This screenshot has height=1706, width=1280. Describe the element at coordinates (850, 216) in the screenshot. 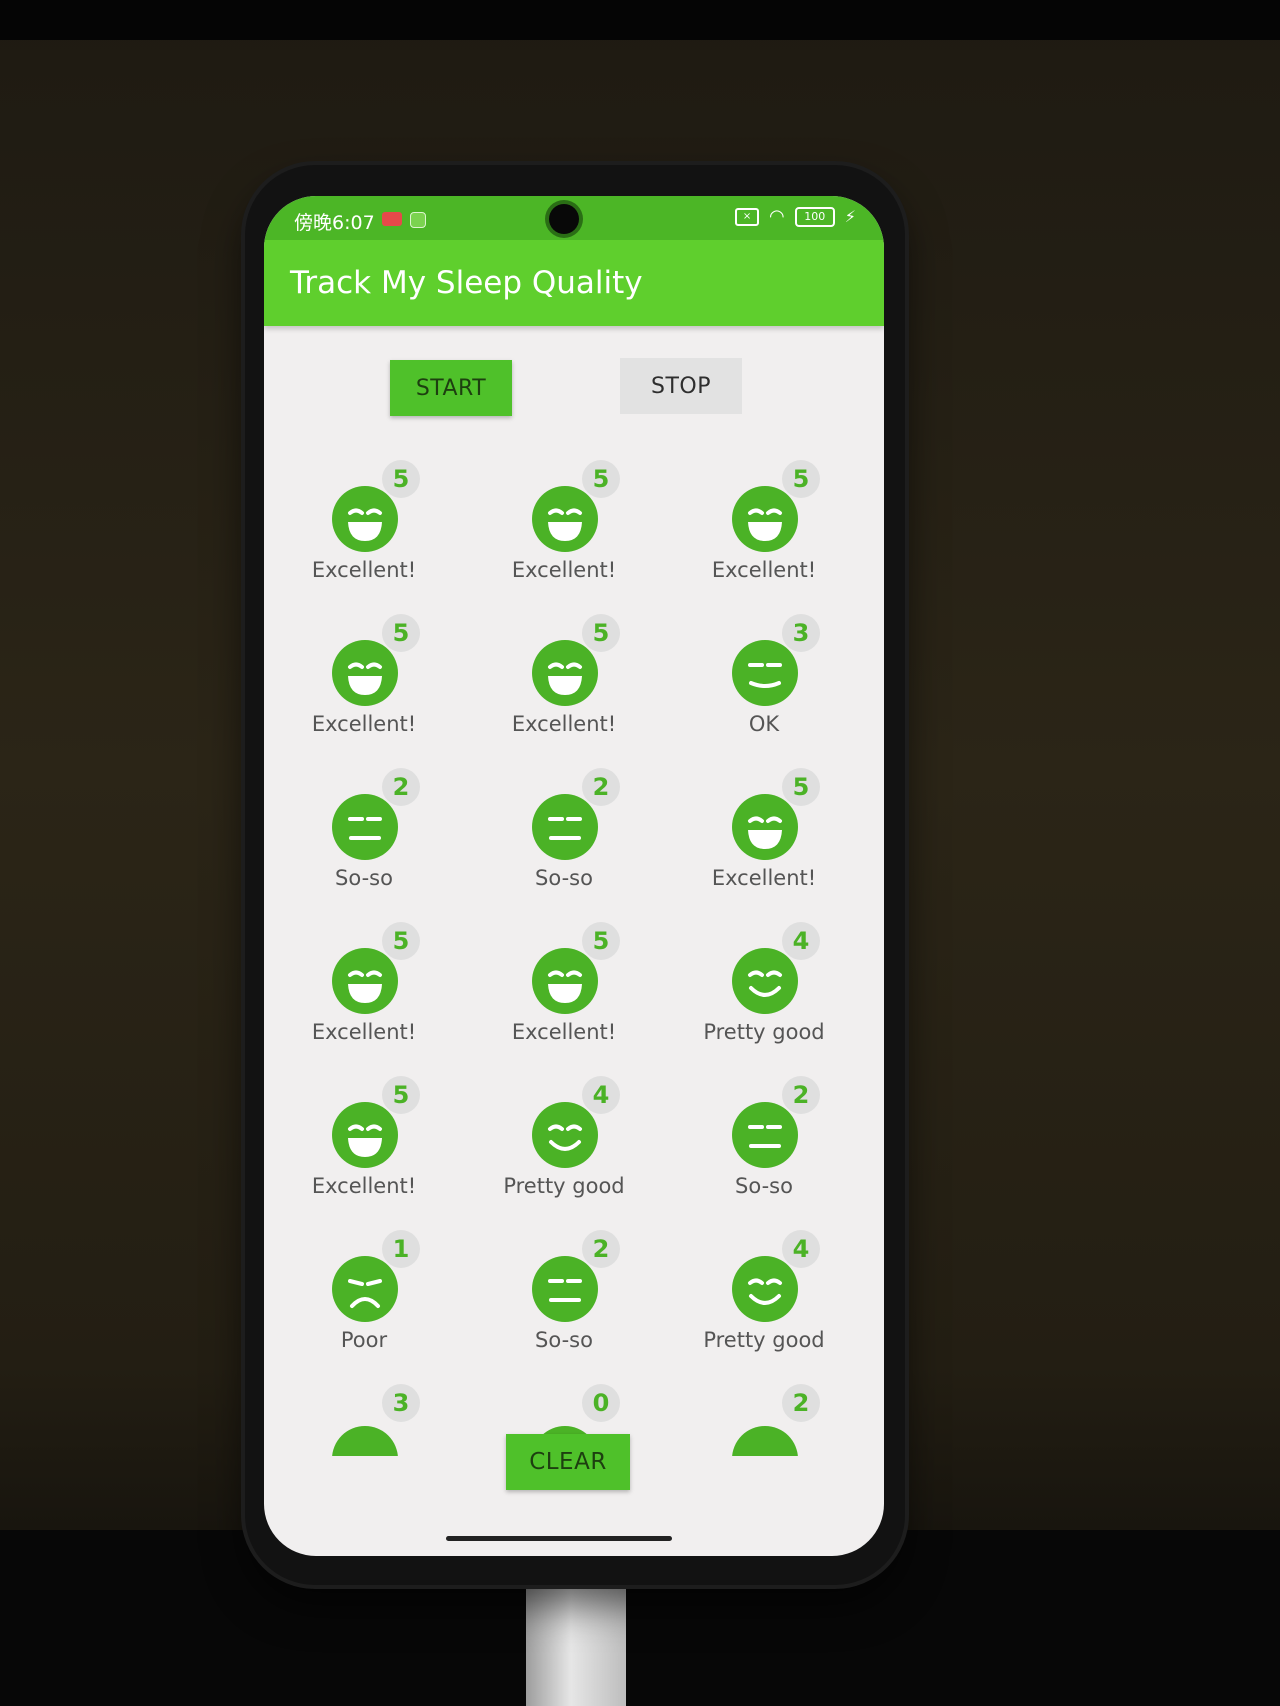

I see `charging-icon: ⚡` at that location.